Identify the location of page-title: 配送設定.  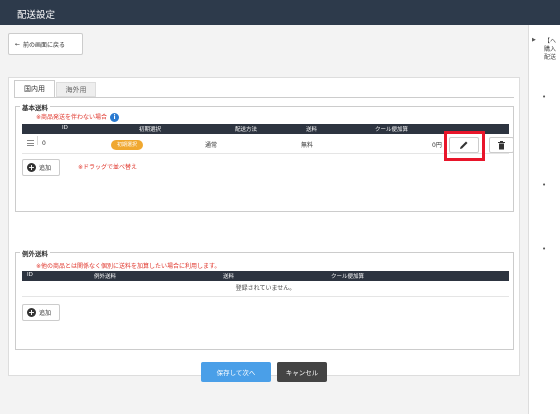
(36, 15).